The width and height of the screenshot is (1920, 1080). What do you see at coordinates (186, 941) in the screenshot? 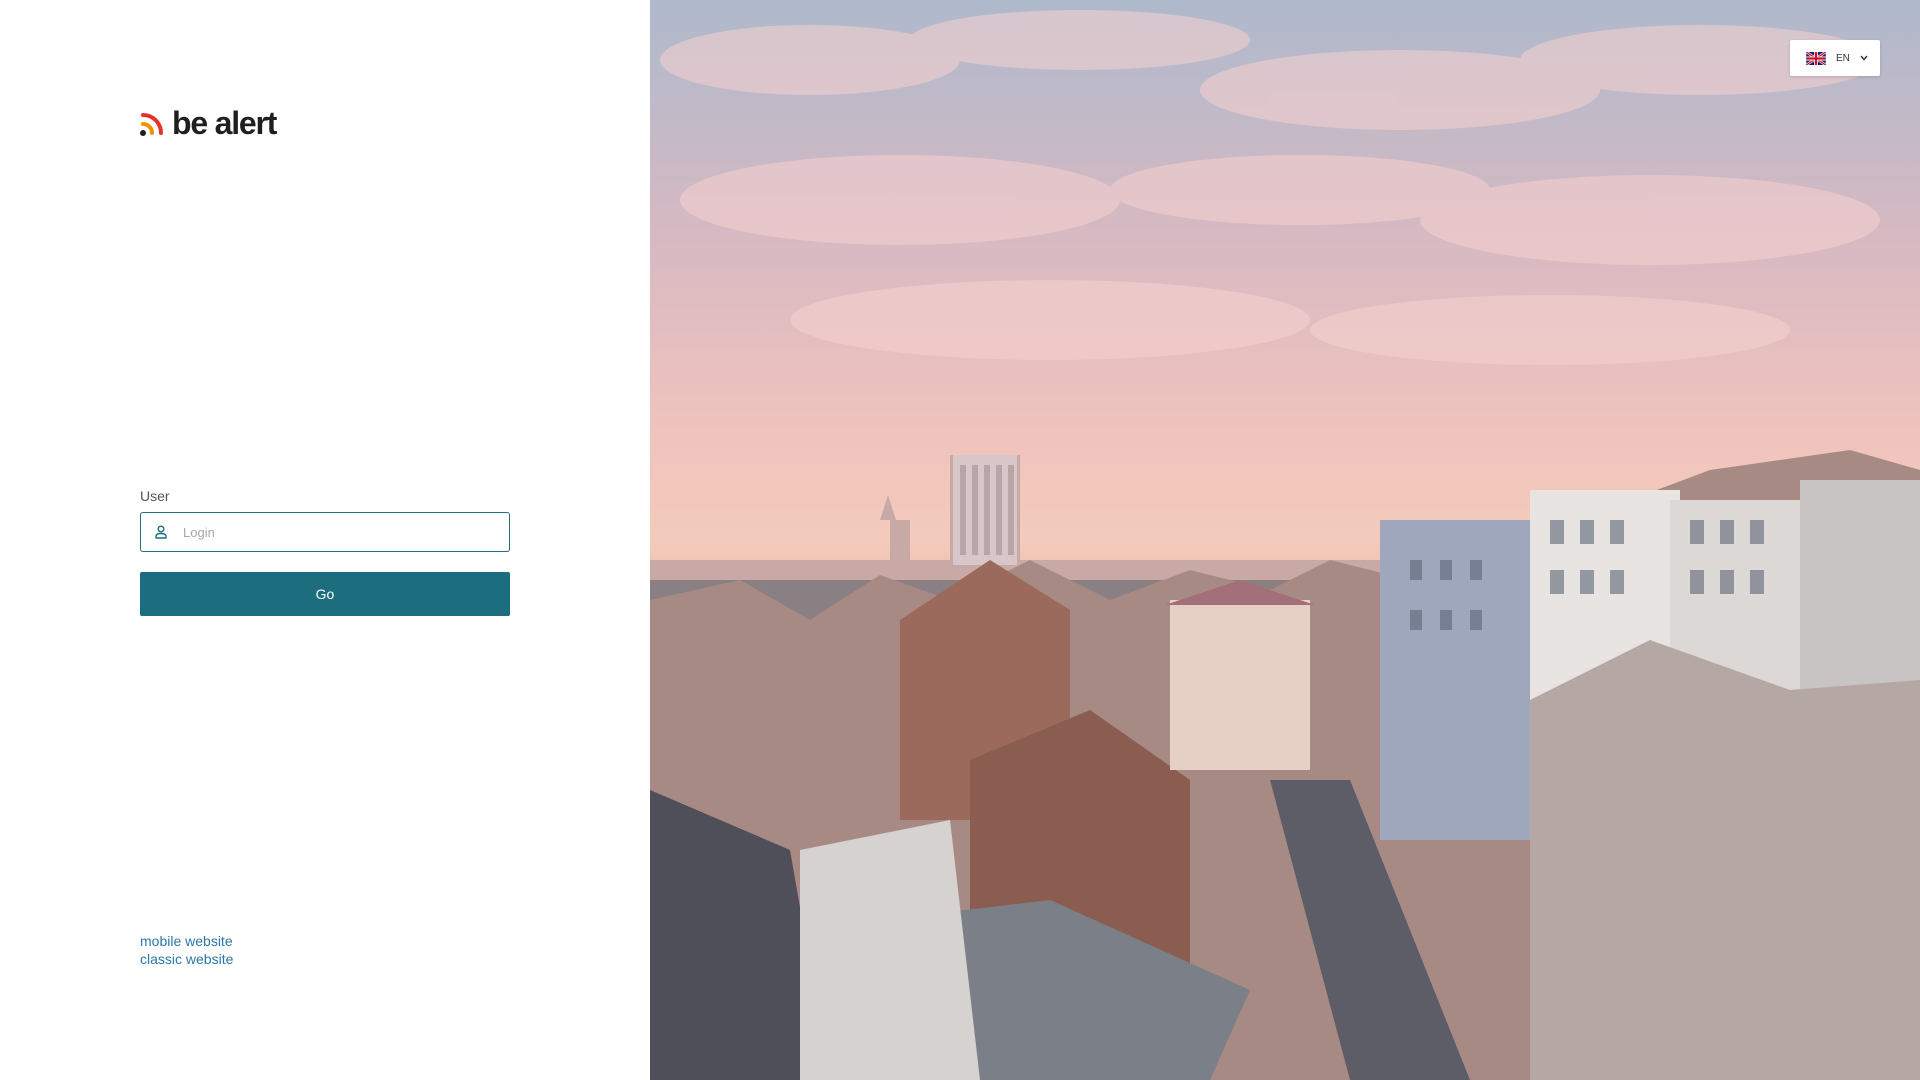
I see `mobile-website-link: mobile website` at bounding box center [186, 941].